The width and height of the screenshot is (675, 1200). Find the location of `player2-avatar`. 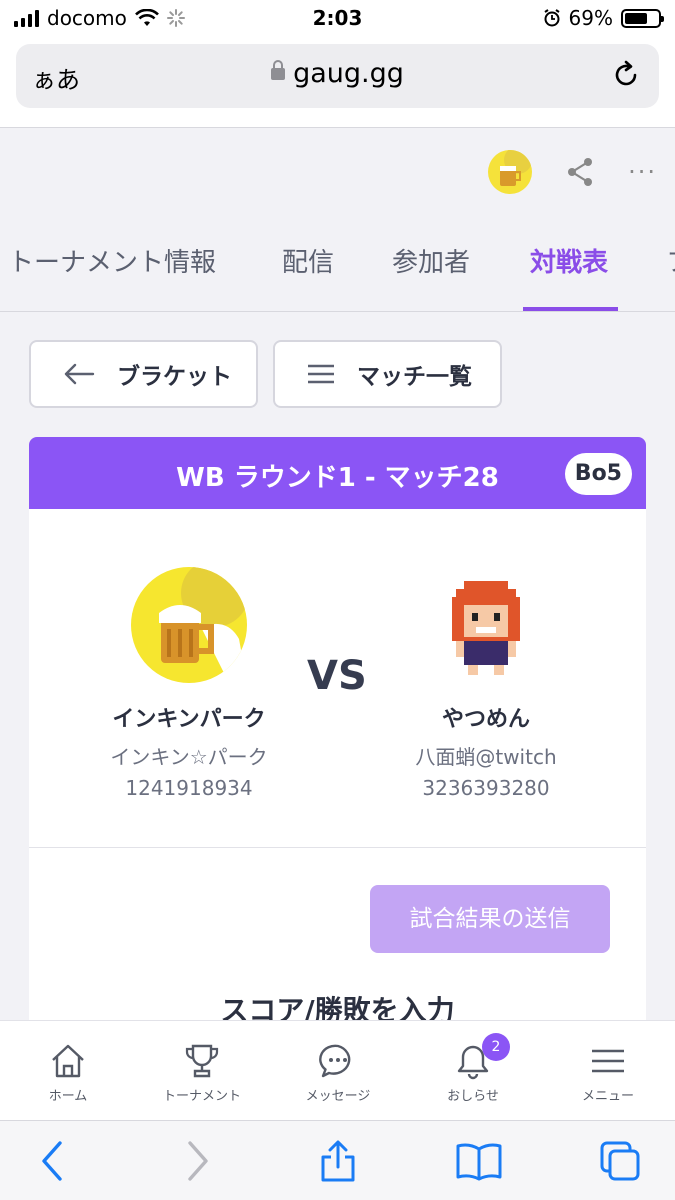

player2-avatar is located at coordinates (486, 625).